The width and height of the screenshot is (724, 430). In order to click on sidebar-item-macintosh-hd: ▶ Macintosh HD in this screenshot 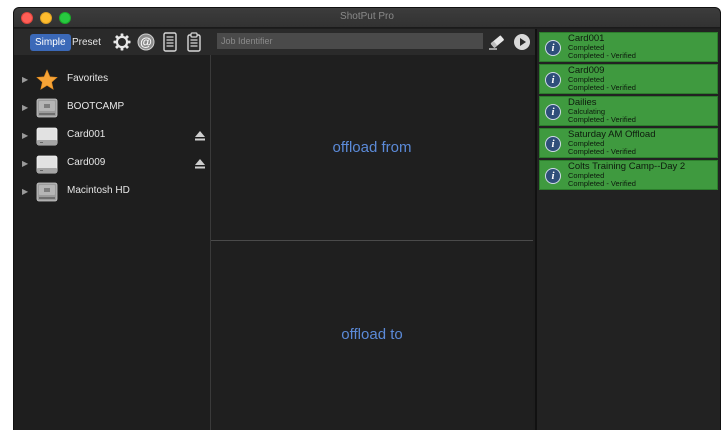, I will do `click(112, 192)`.